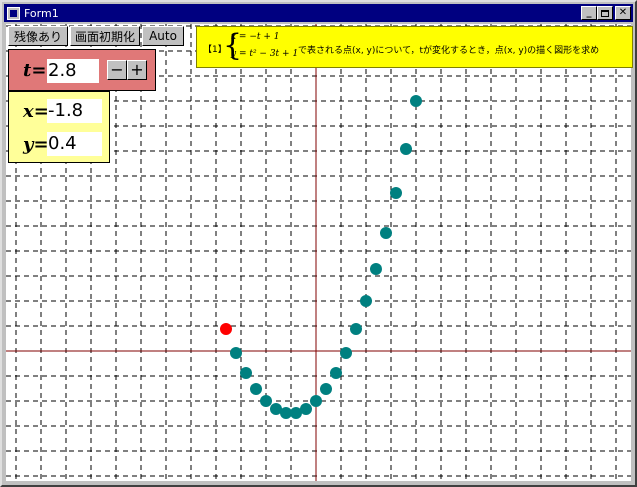  Describe the element at coordinates (13, 13) in the screenshot. I see `app-icon` at that location.